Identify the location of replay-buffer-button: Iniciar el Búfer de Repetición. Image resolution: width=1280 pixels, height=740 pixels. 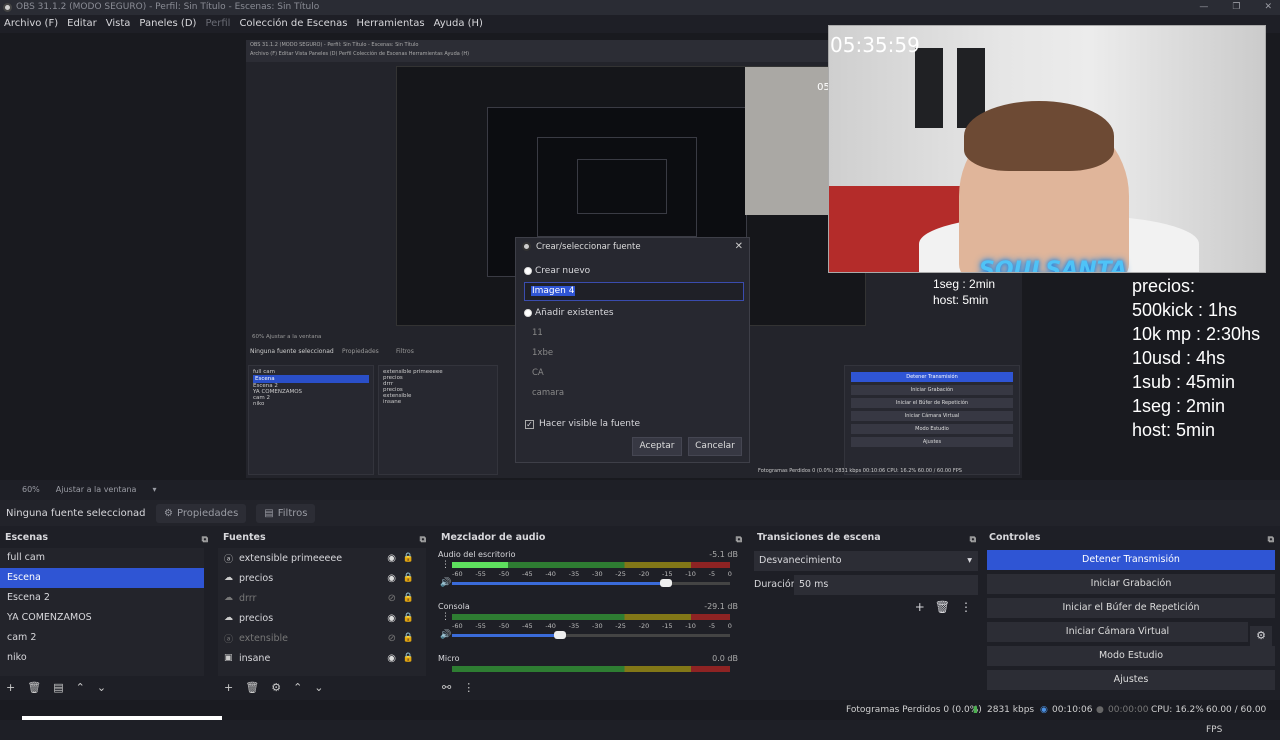
(1131, 608).